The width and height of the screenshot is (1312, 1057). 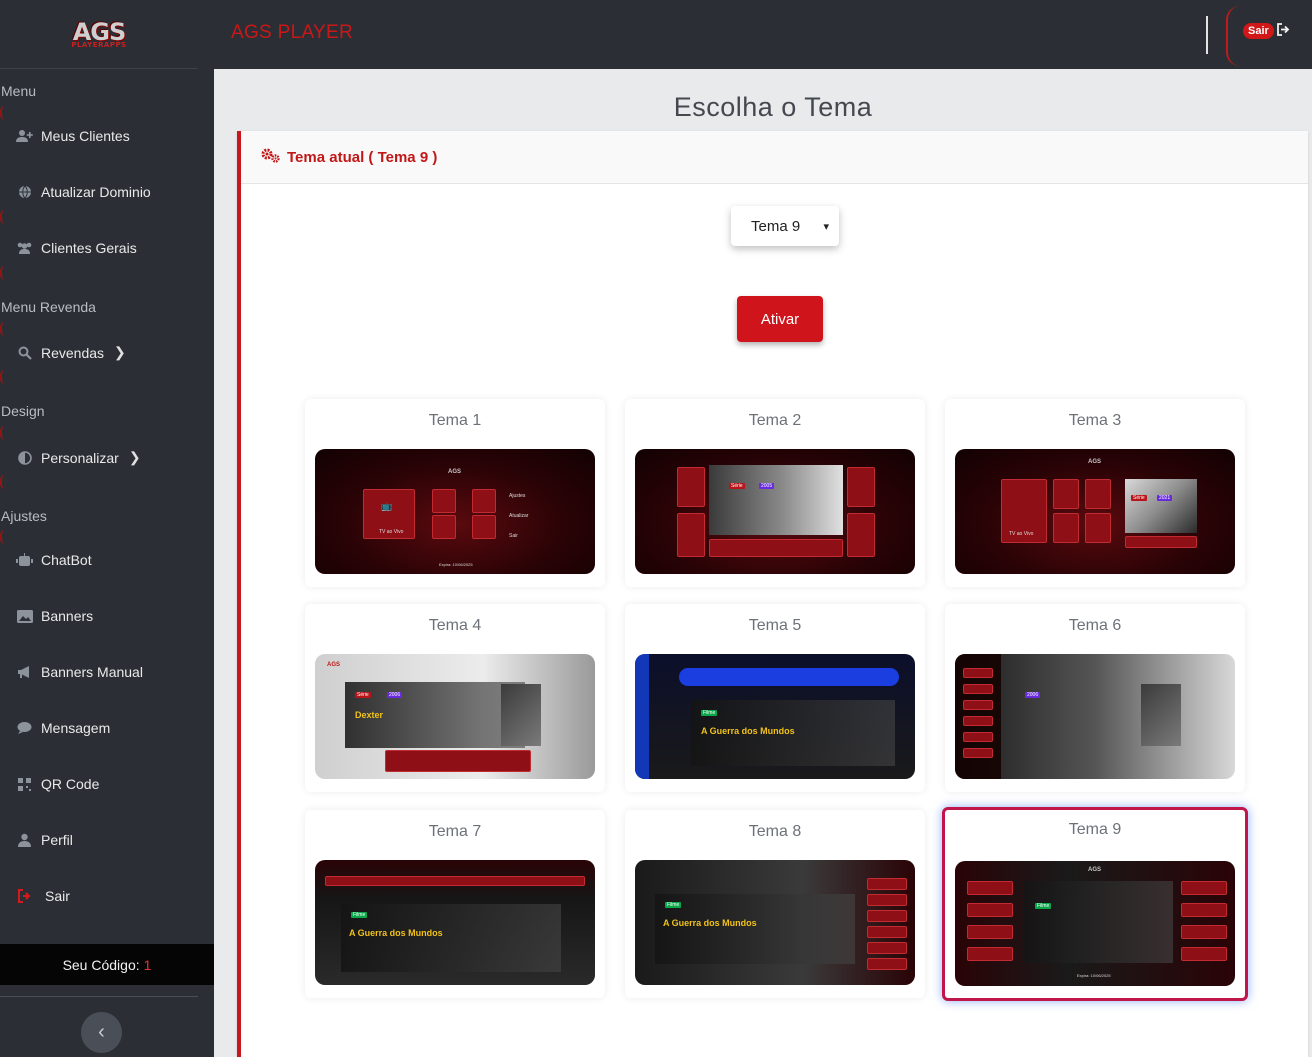 I want to click on theme-preview-4: AGS Série 2006 Dexter, so click(x=455, y=716).